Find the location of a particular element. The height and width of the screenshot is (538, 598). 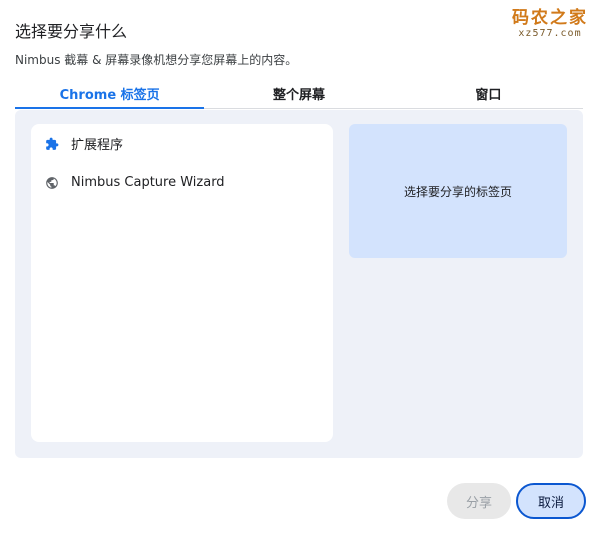

tab-bar: Chrome 标签页 整个屏幕 窗口 is located at coordinates (299, 93).